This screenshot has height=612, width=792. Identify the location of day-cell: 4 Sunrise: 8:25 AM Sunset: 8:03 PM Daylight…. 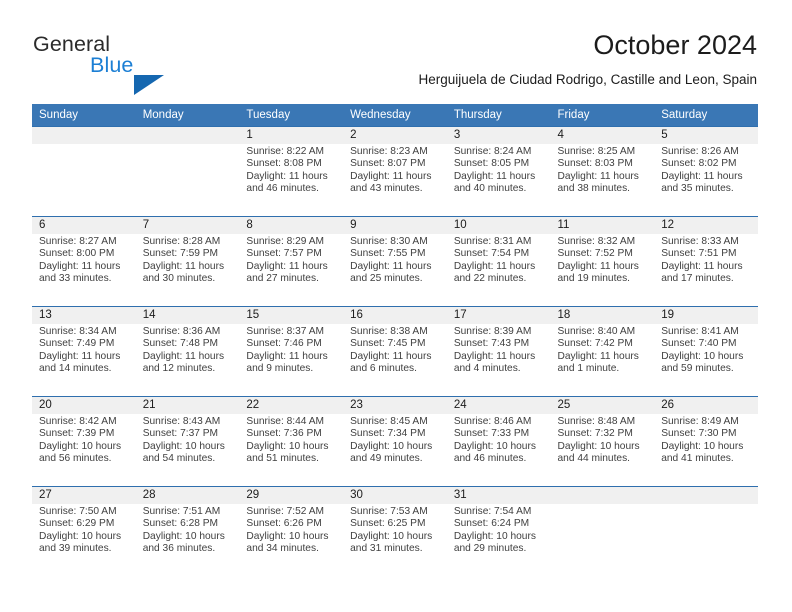
(603, 171).